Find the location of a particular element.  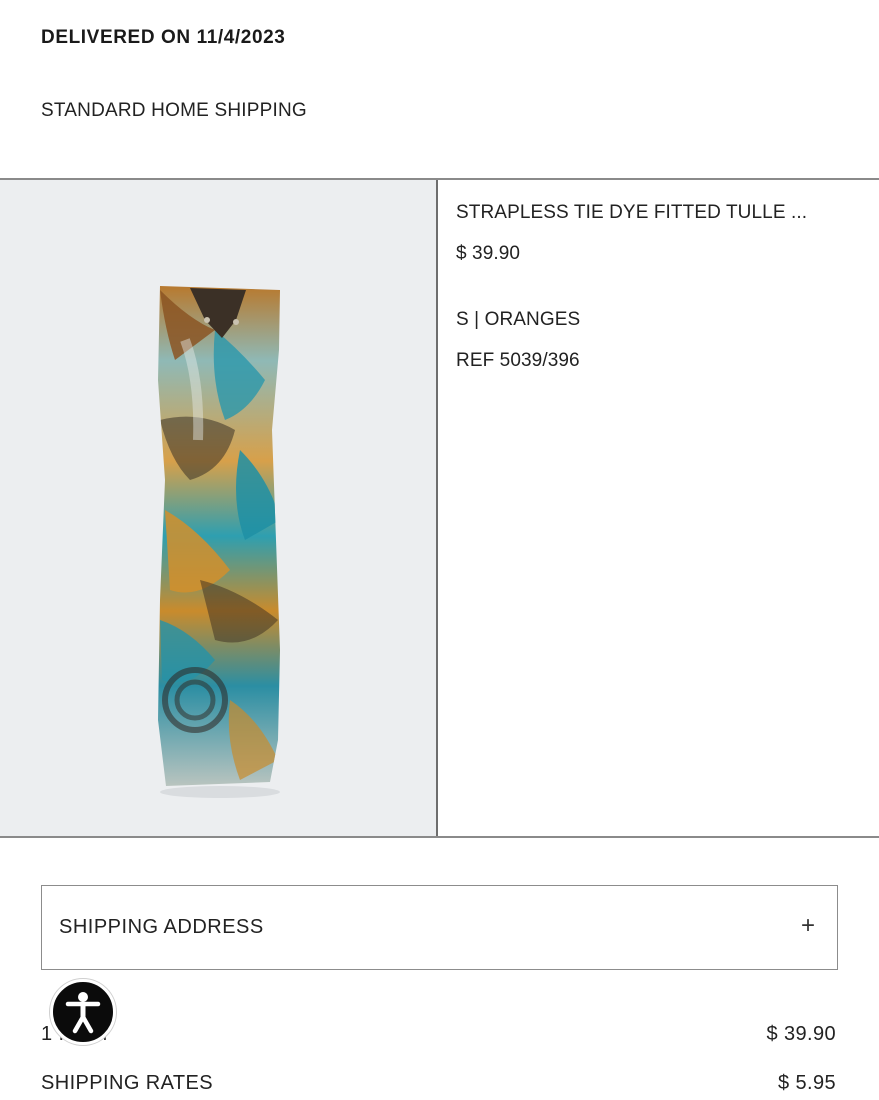

dress-illustration is located at coordinates (219, 542).